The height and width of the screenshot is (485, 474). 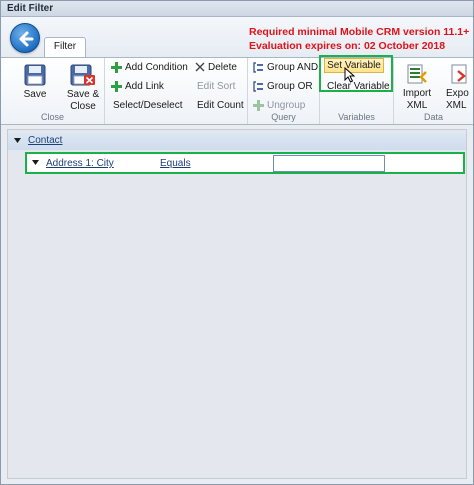 What do you see at coordinates (222, 67) in the screenshot?
I see `delete-label: Delete` at bounding box center [222, 67].